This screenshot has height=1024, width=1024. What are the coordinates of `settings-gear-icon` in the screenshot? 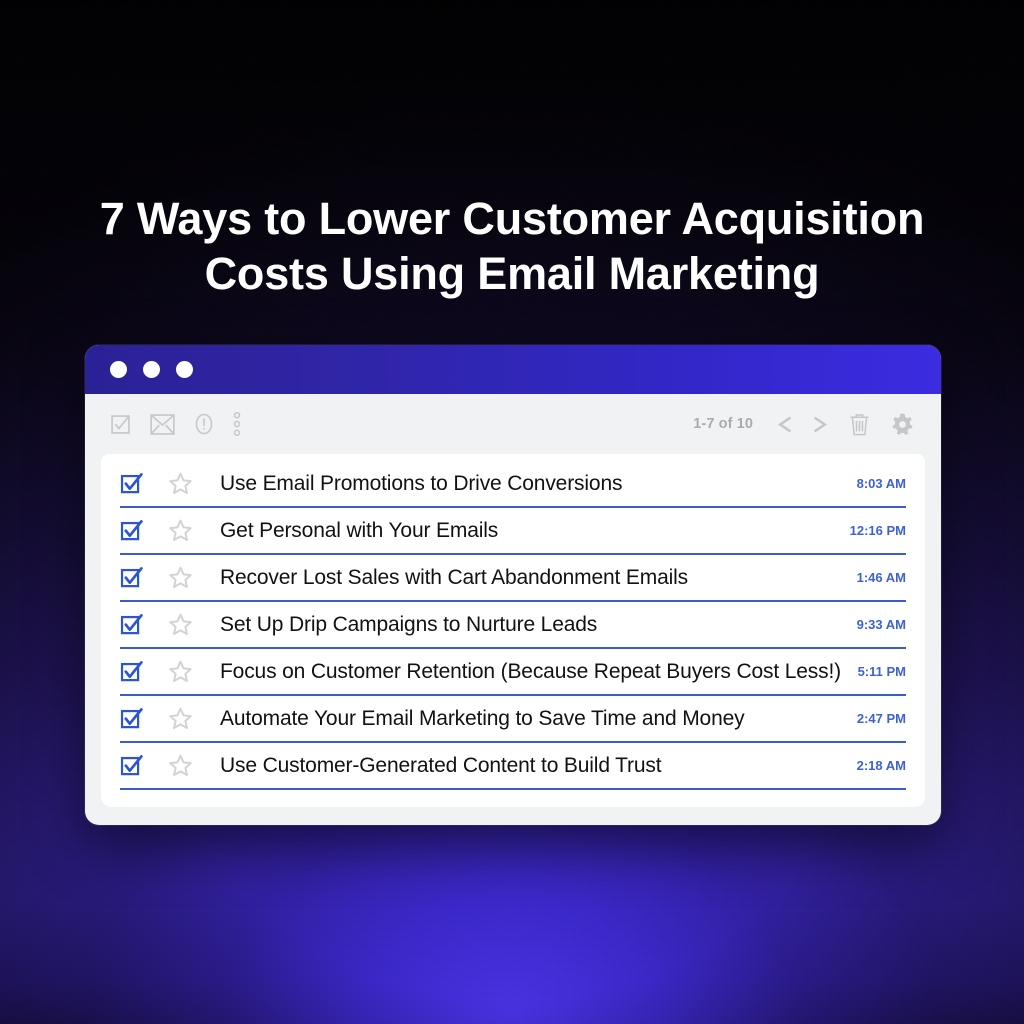 It's located at (902, 424).